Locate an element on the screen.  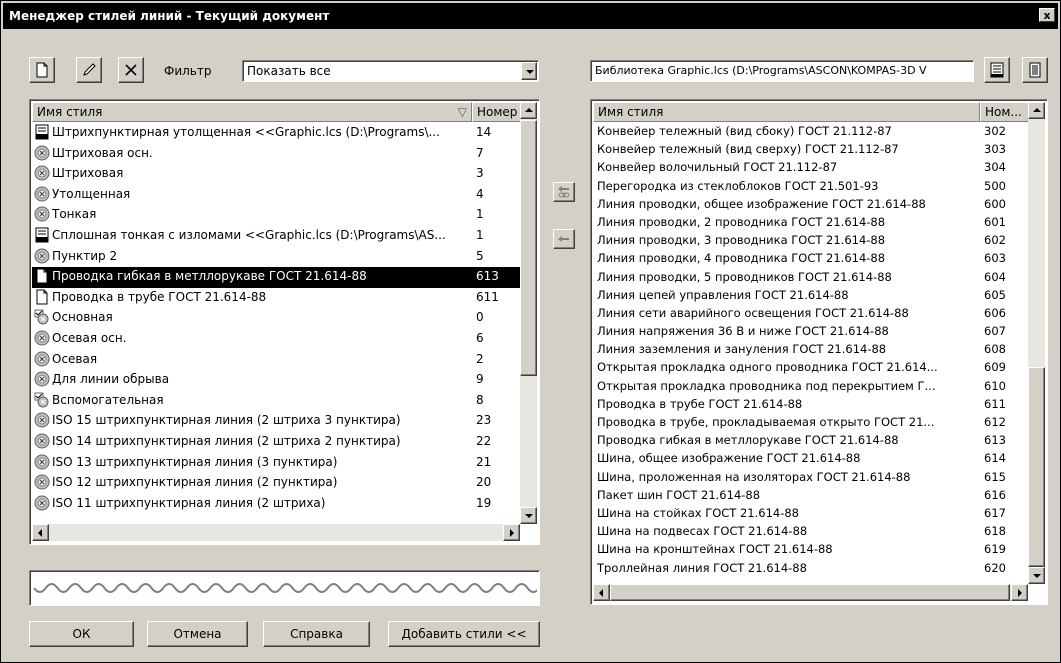
library-list-item: Пакет шин ГОСТ 21.614-88 616 is located at coordinates (811, 496).